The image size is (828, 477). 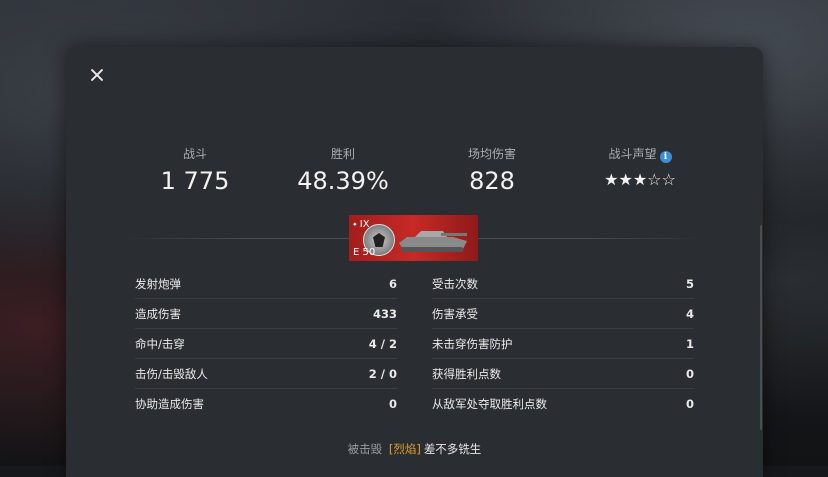 I want to click on stat-battles-value: 1 775, so click(x=195, y=181).